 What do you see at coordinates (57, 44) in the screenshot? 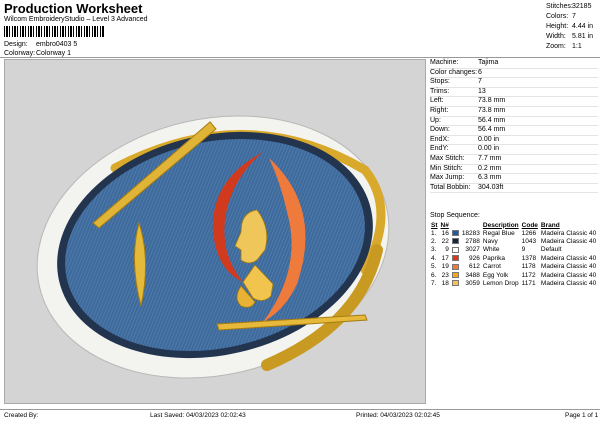
I see `design-value: embro0403 5` at bounding box center [57, 44].